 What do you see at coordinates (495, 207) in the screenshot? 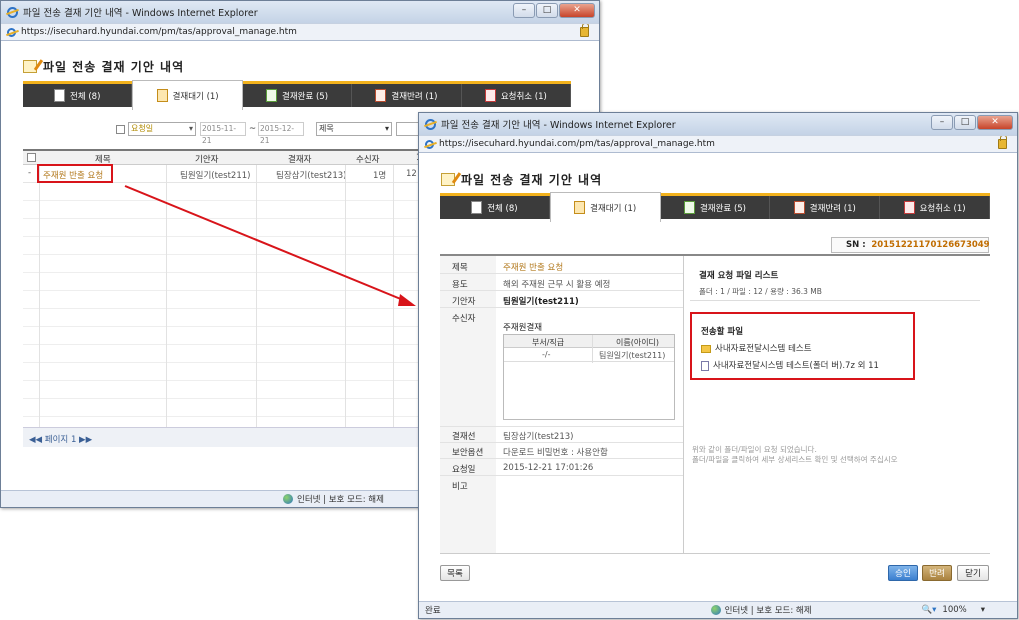
I see `tab-all: 전체 (8)` at bounding box center [495, 207].